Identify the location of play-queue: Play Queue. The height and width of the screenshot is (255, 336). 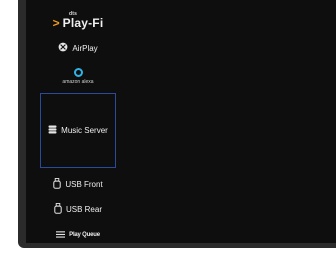
(78, 235).